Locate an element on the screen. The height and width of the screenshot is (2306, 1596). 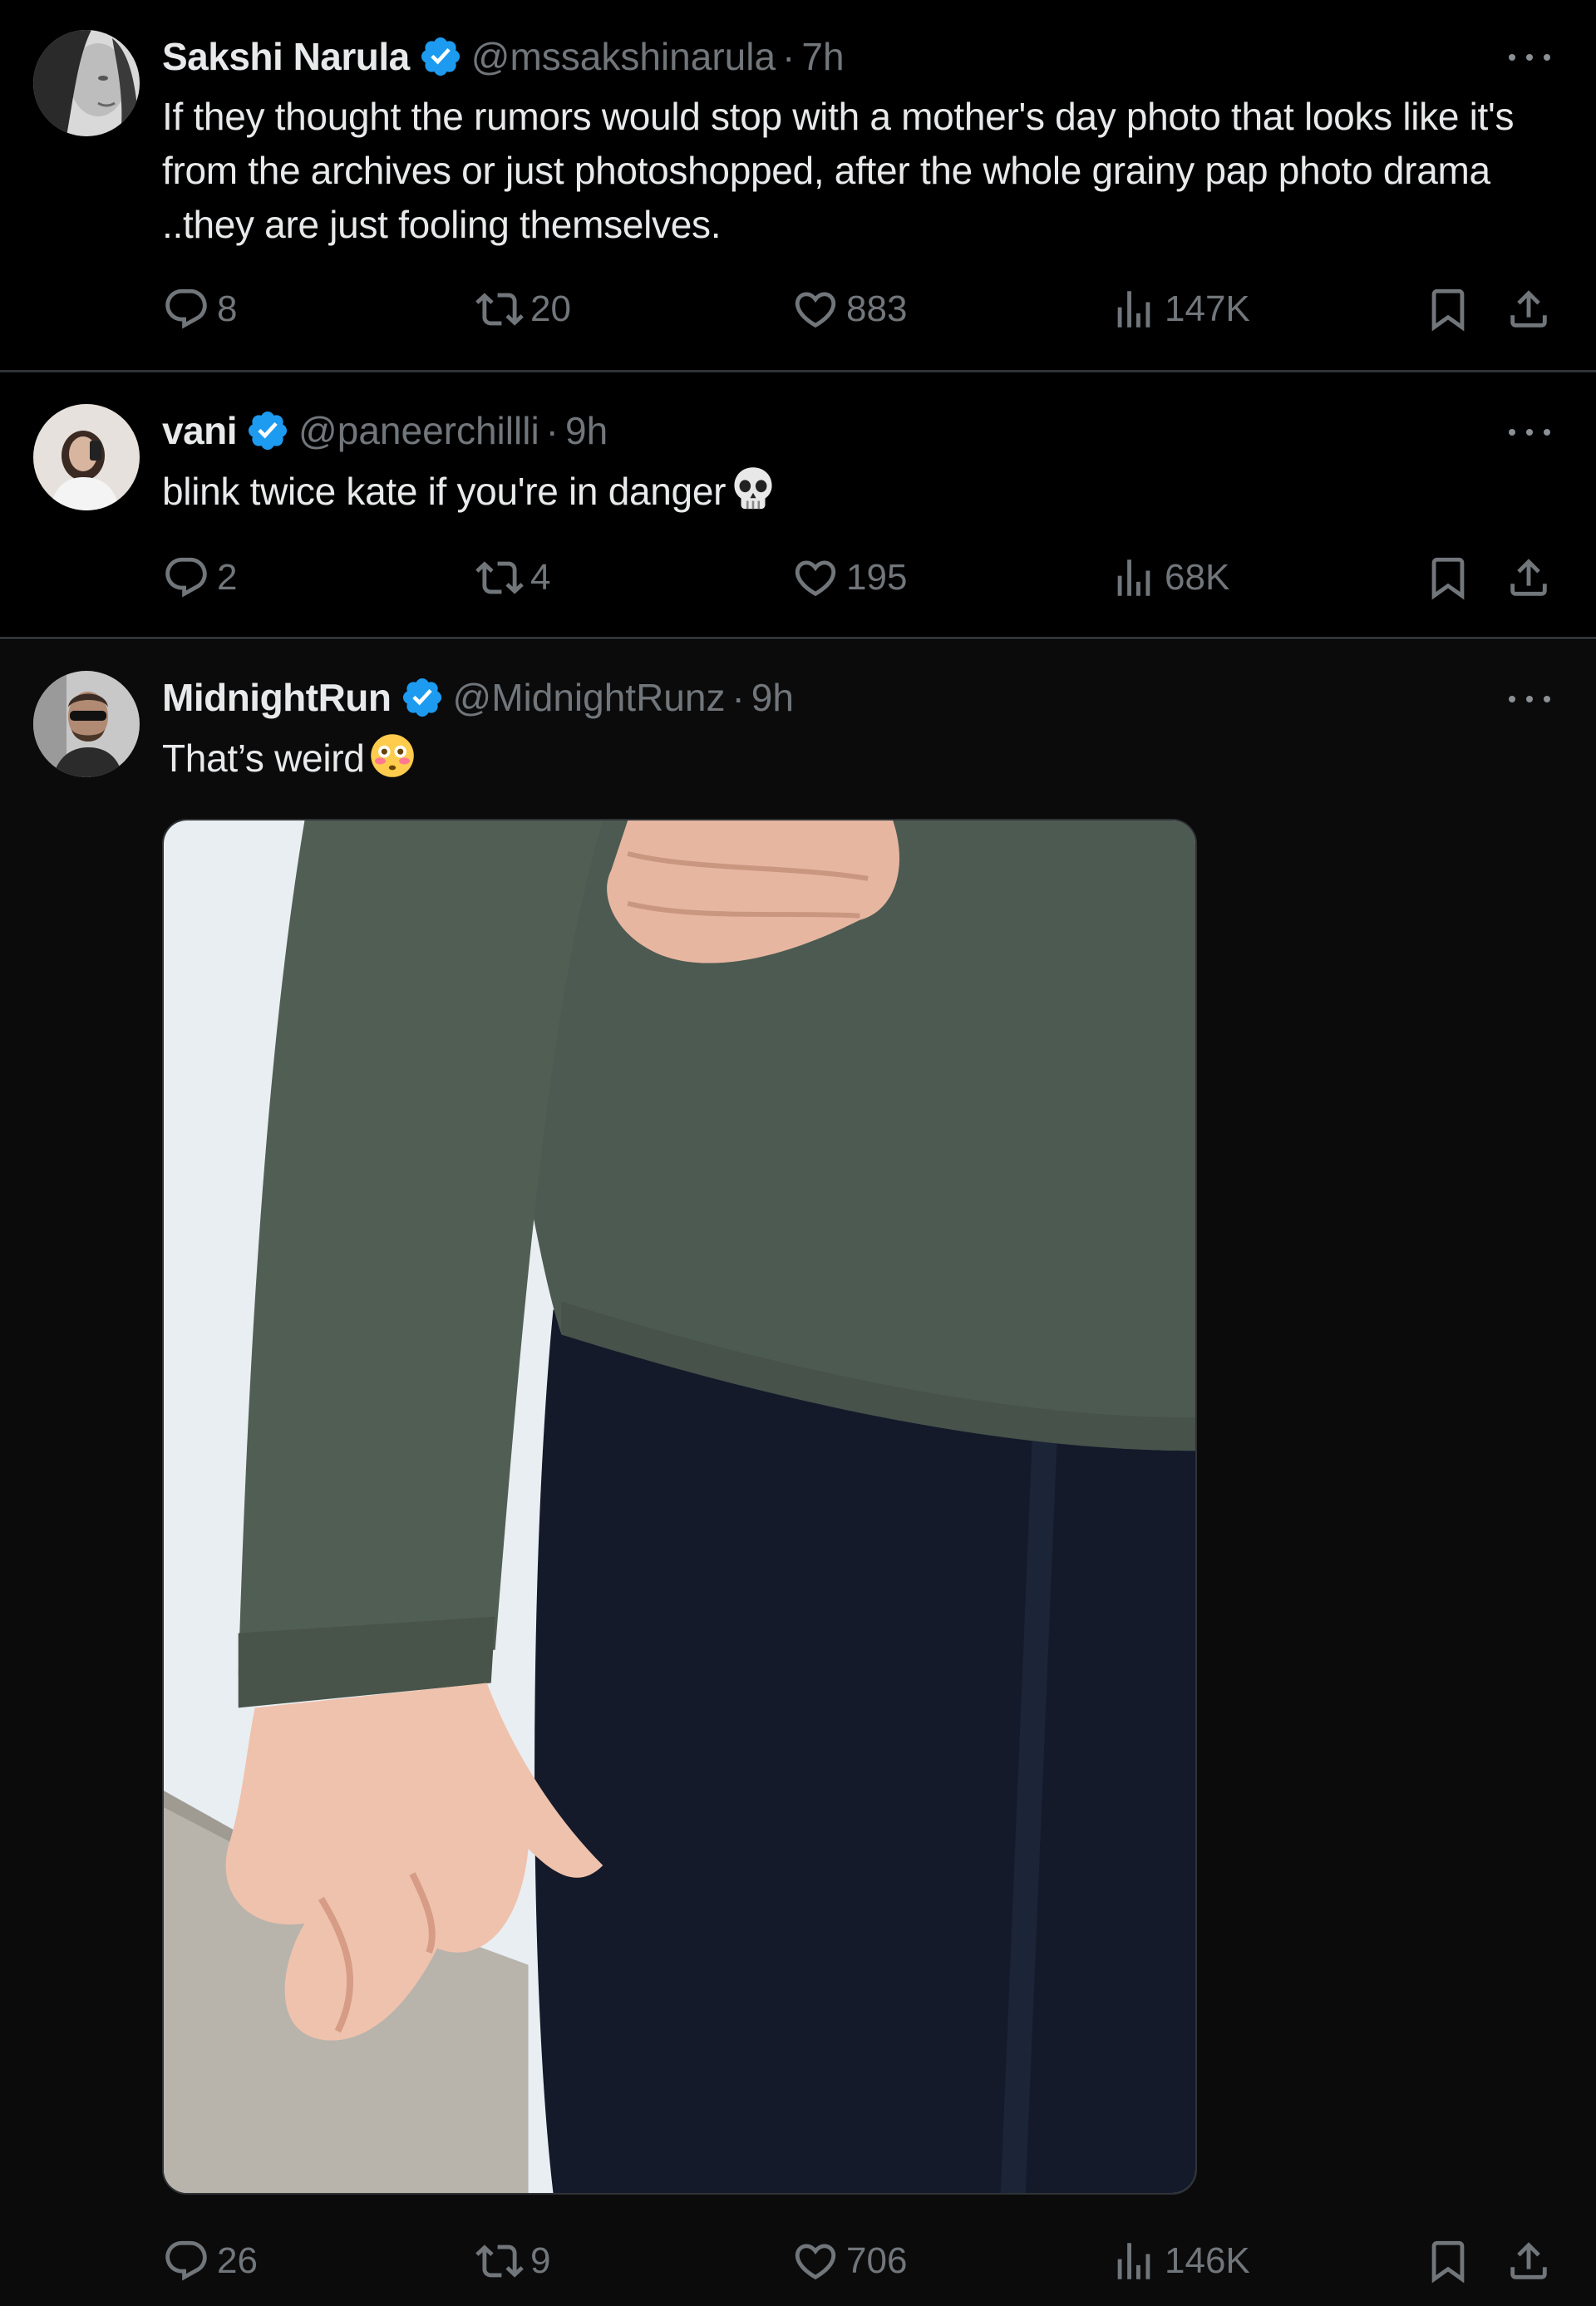
like-button: 706 is located at coordinates (849, 2261).